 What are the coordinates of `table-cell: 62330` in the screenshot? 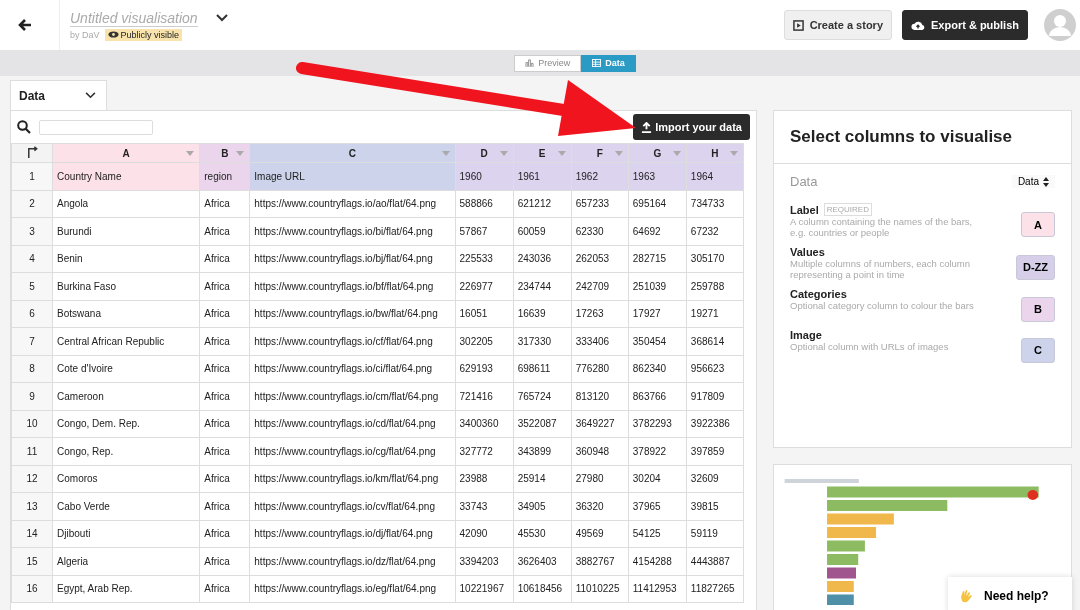 It's located at (600, 231).